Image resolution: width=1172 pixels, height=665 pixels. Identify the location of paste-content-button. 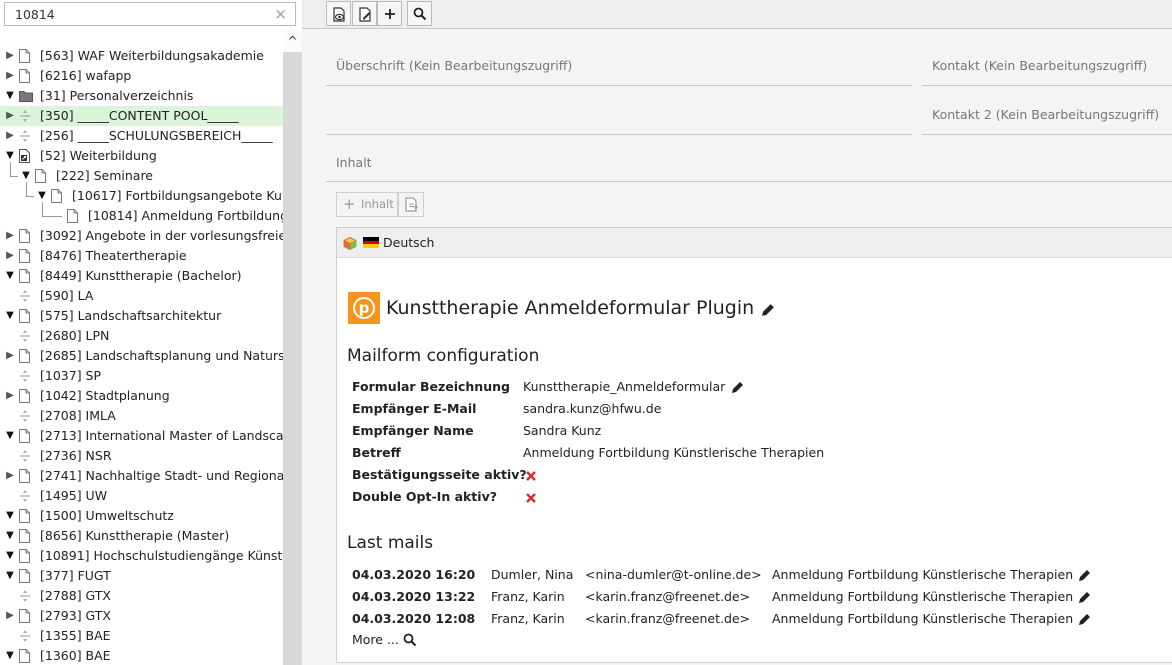
(411, 204).